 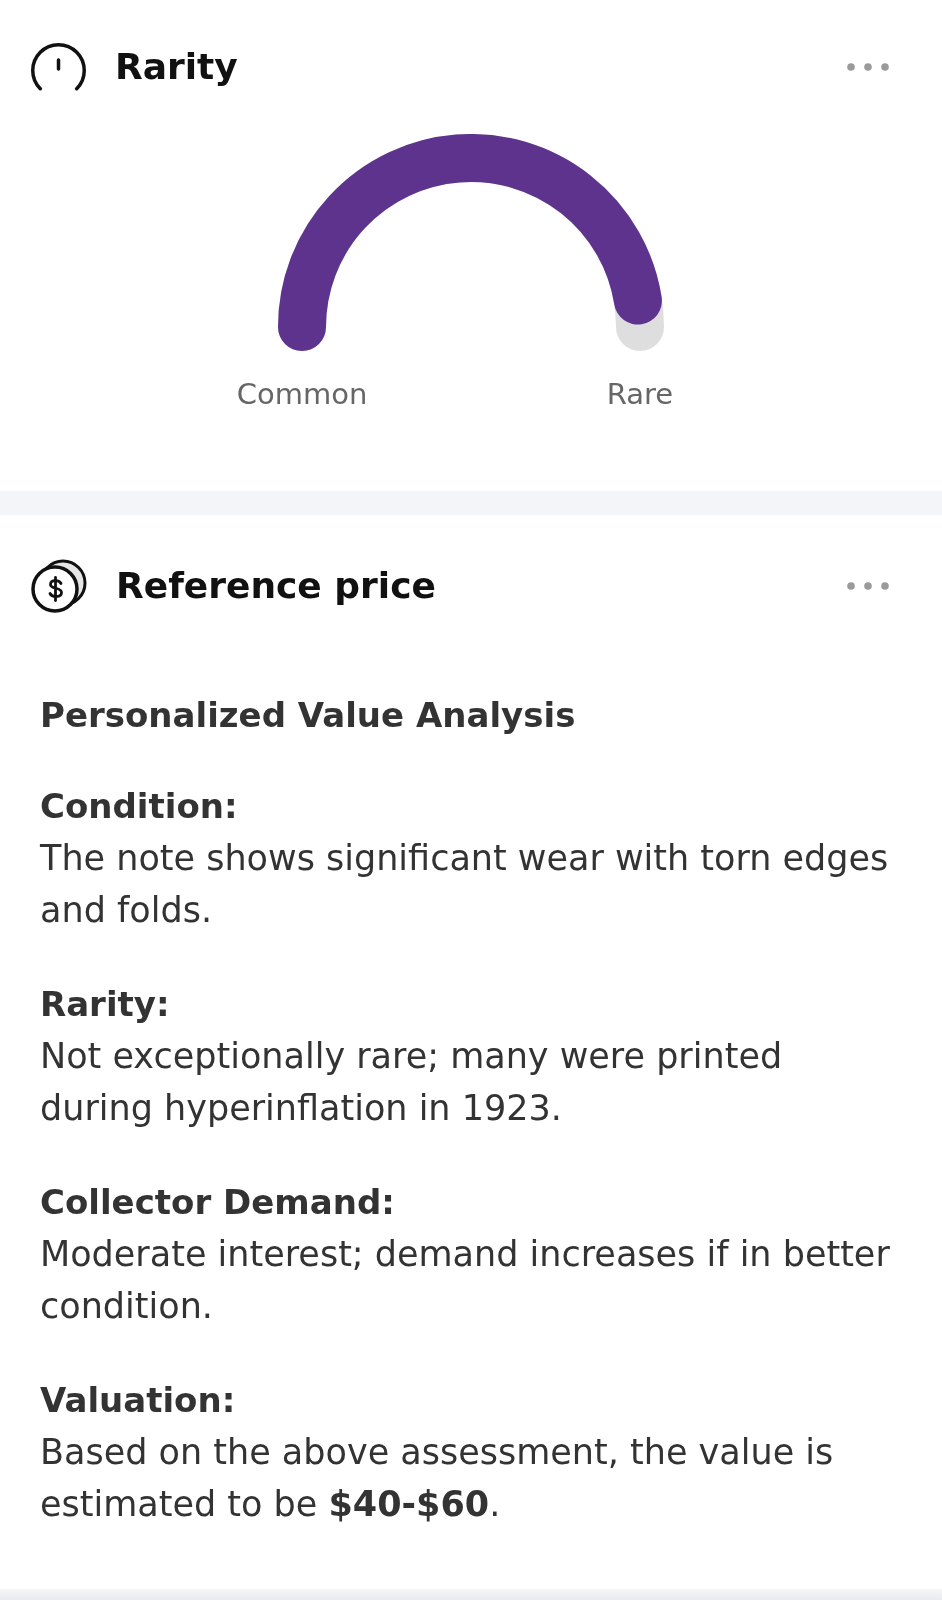 I want to click on section-text: Based on the above assessment, the value is estimated to be $40-$60., so click(x=437, y=1478).